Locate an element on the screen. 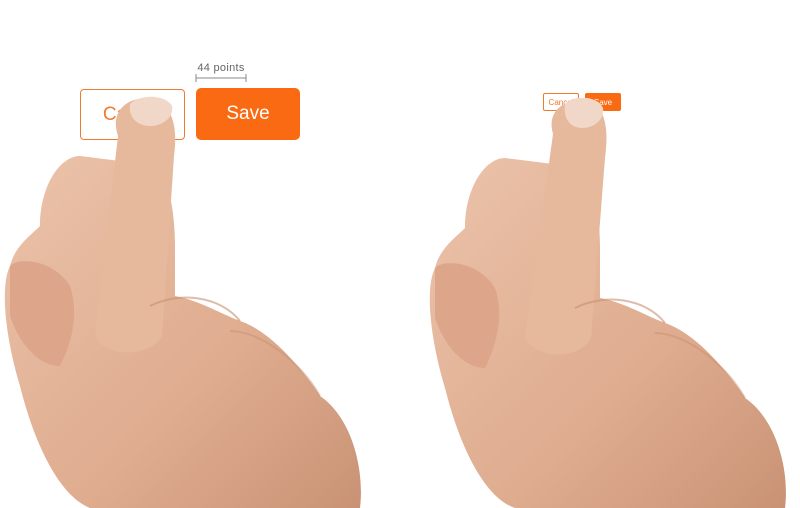 This screenshot has width=800, height=508. dimension-line is located at coordinates (221, 78).